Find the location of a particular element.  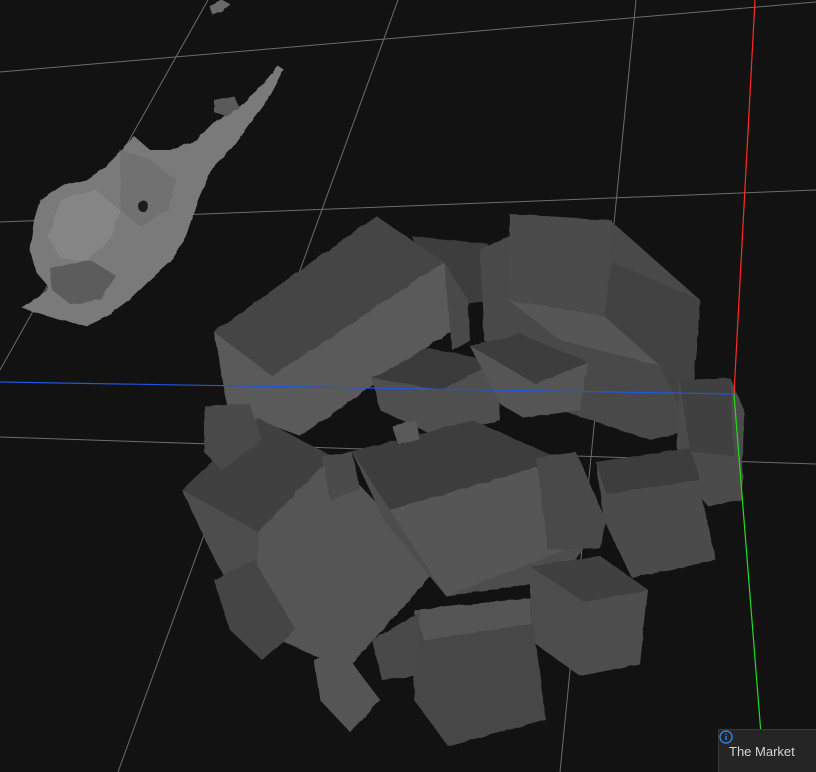

debris-mesh is located at coordinates (153, 163).